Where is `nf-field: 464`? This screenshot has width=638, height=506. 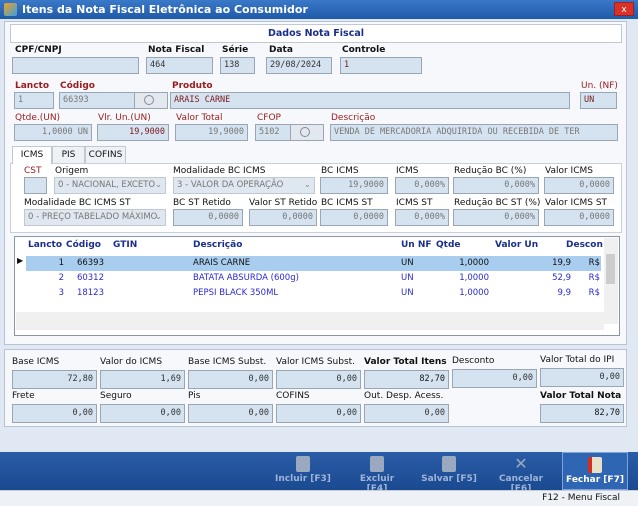 nf-field: 464 is located at coordinates (179, 65).